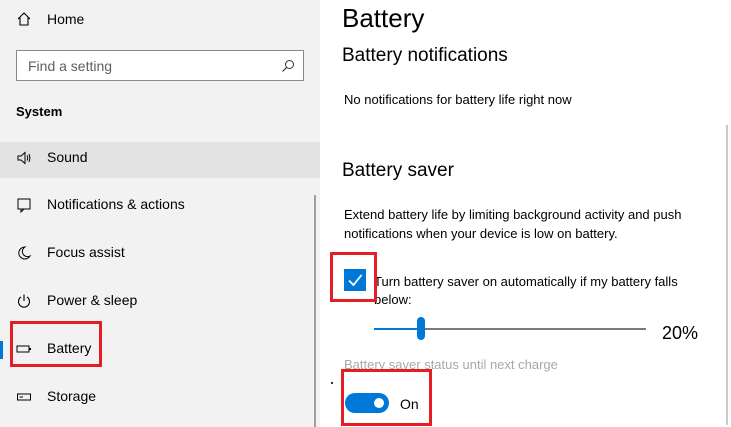 The image size is (731, 427). I want to click on slider-fill, so click(397, 329).